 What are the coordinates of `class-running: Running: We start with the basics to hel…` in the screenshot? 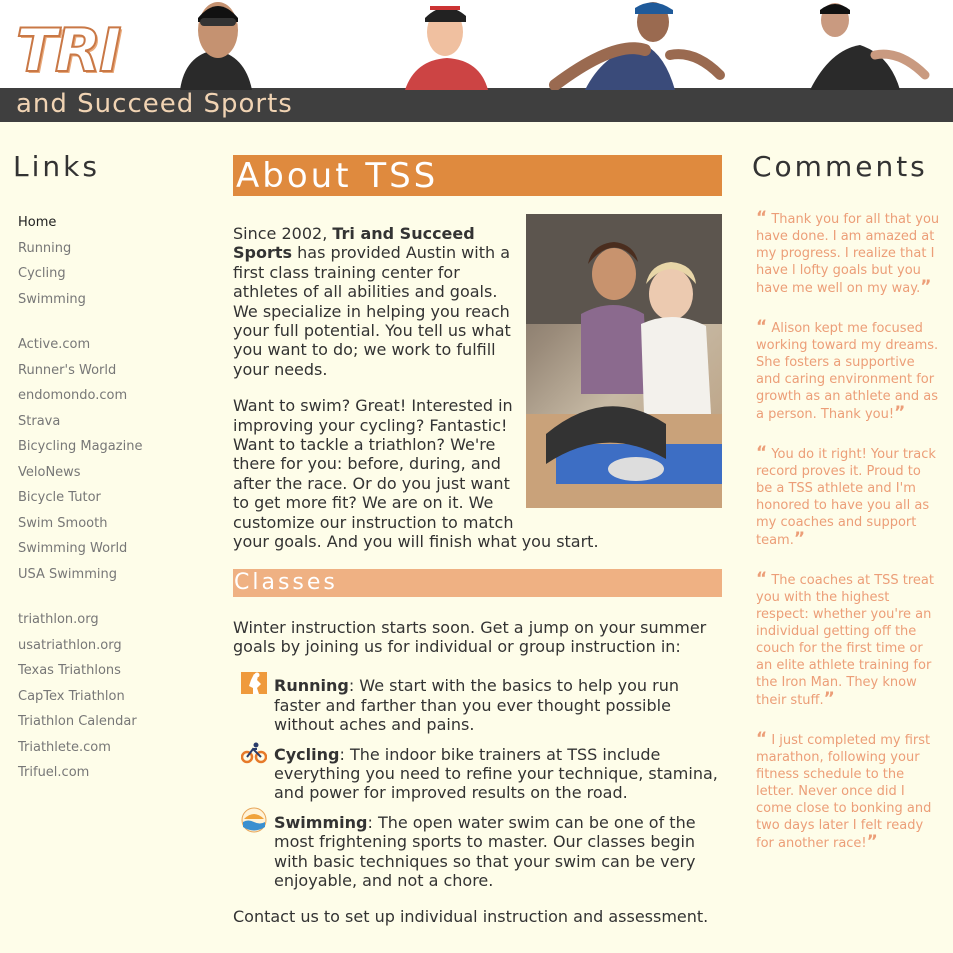 It's located at (477, 703).